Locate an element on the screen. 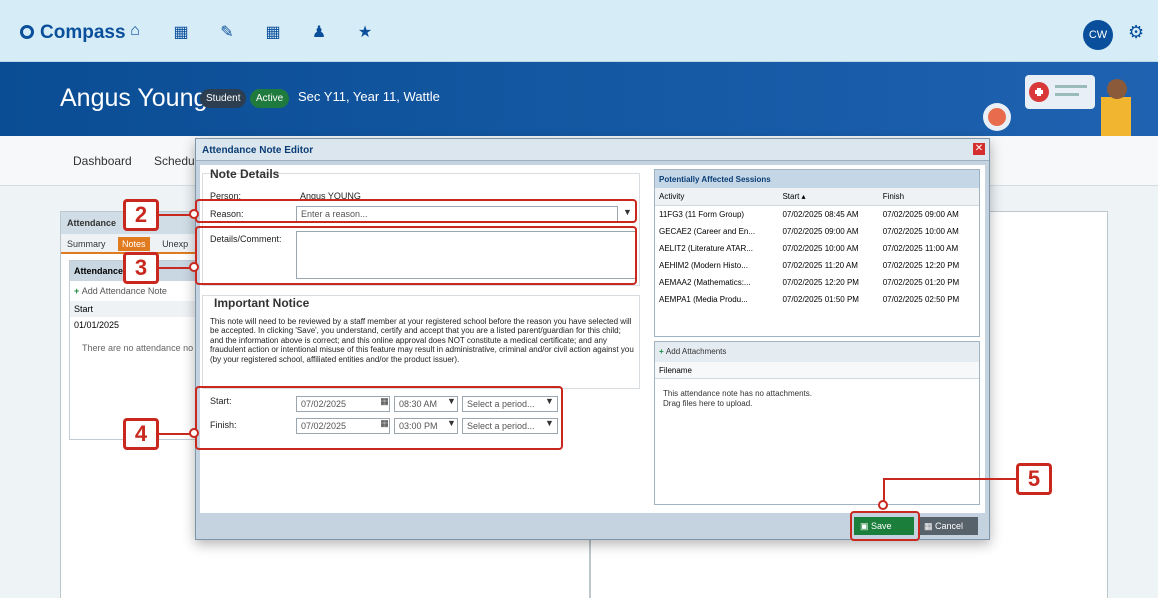  year-info: Sec Y11, Year 11, Wattle is located at coordinates (369, 96).